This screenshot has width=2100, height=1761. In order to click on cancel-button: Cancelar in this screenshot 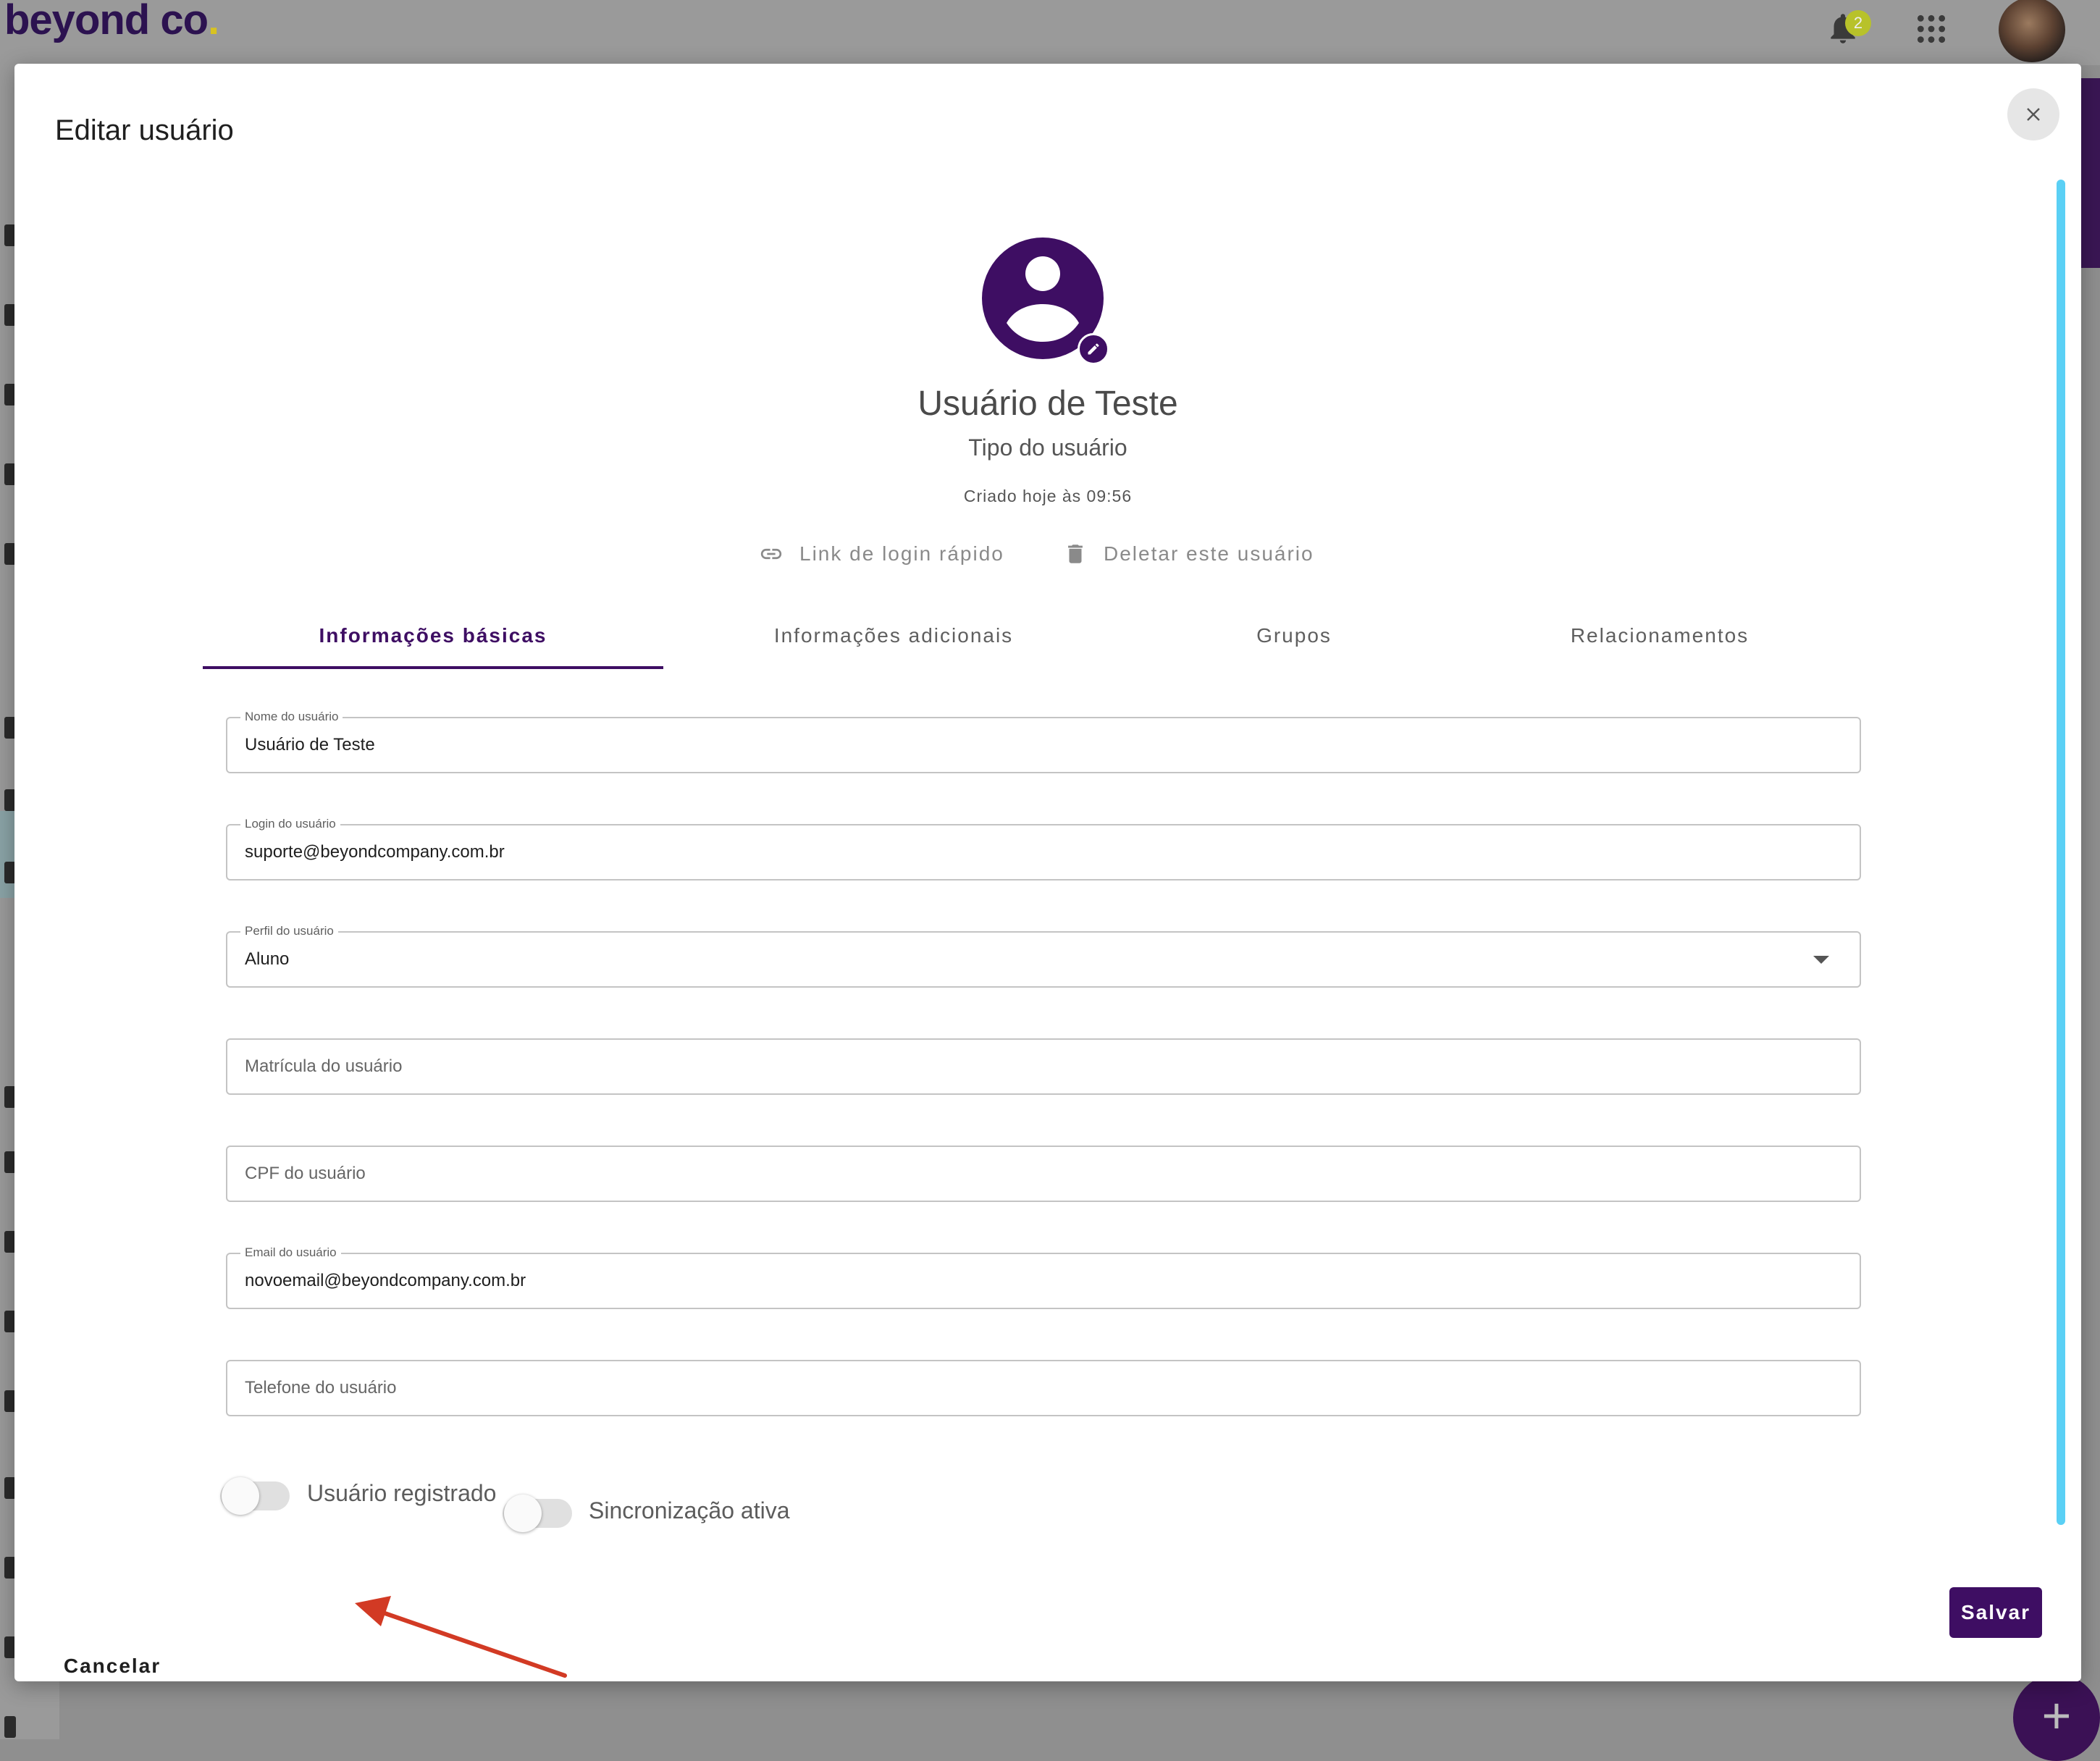, I will do `click(112, 1666)`.